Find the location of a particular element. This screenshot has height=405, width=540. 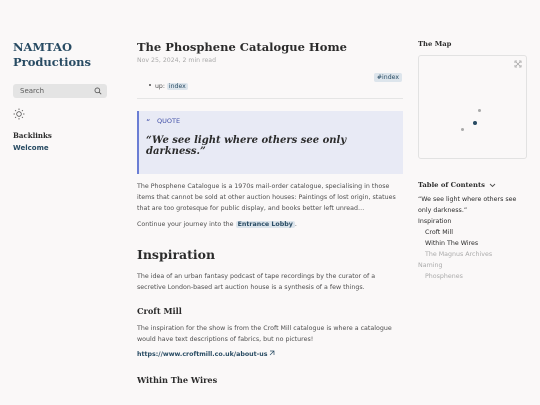

backlinks-heading: Backlinks is located at coordinates (32, 135).